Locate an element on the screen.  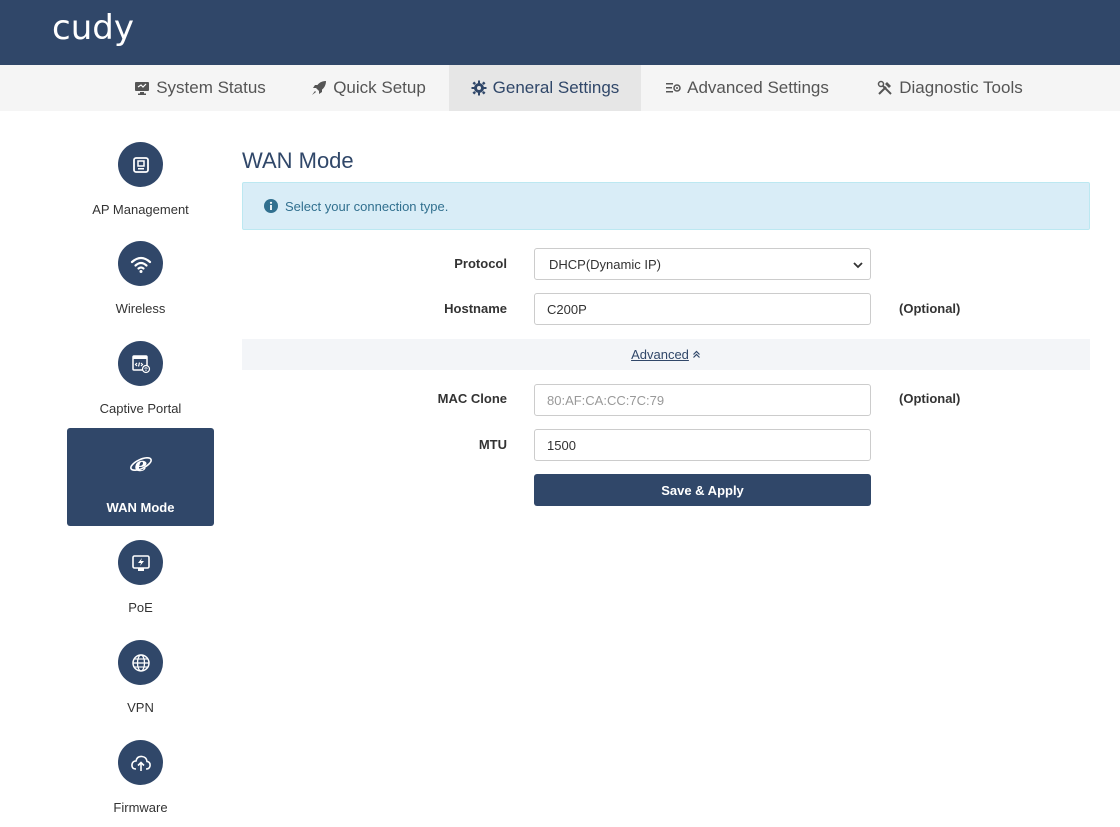
info-text: Select your connection type. is located at coordinates (367, 206).